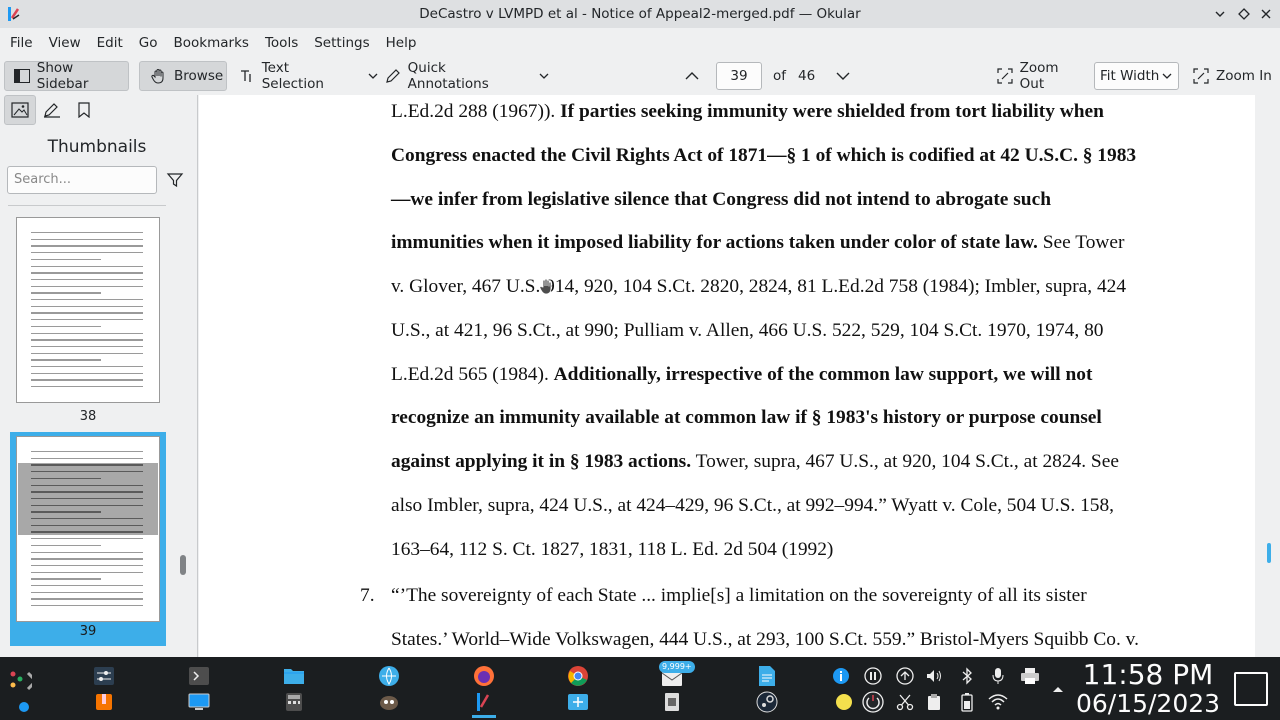  What do you see at coordinates (1266, 14) in the screenshot?
I see `close-icon` at bounding box center [1266, 14].